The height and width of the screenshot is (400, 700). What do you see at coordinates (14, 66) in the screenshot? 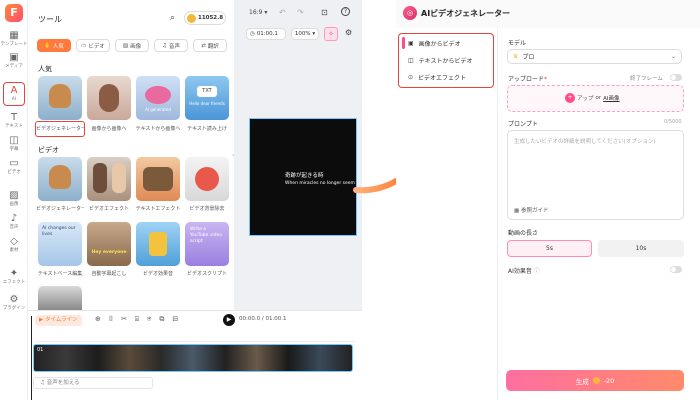
I see `rail-label: メディア` at bounding box center [14, 66].